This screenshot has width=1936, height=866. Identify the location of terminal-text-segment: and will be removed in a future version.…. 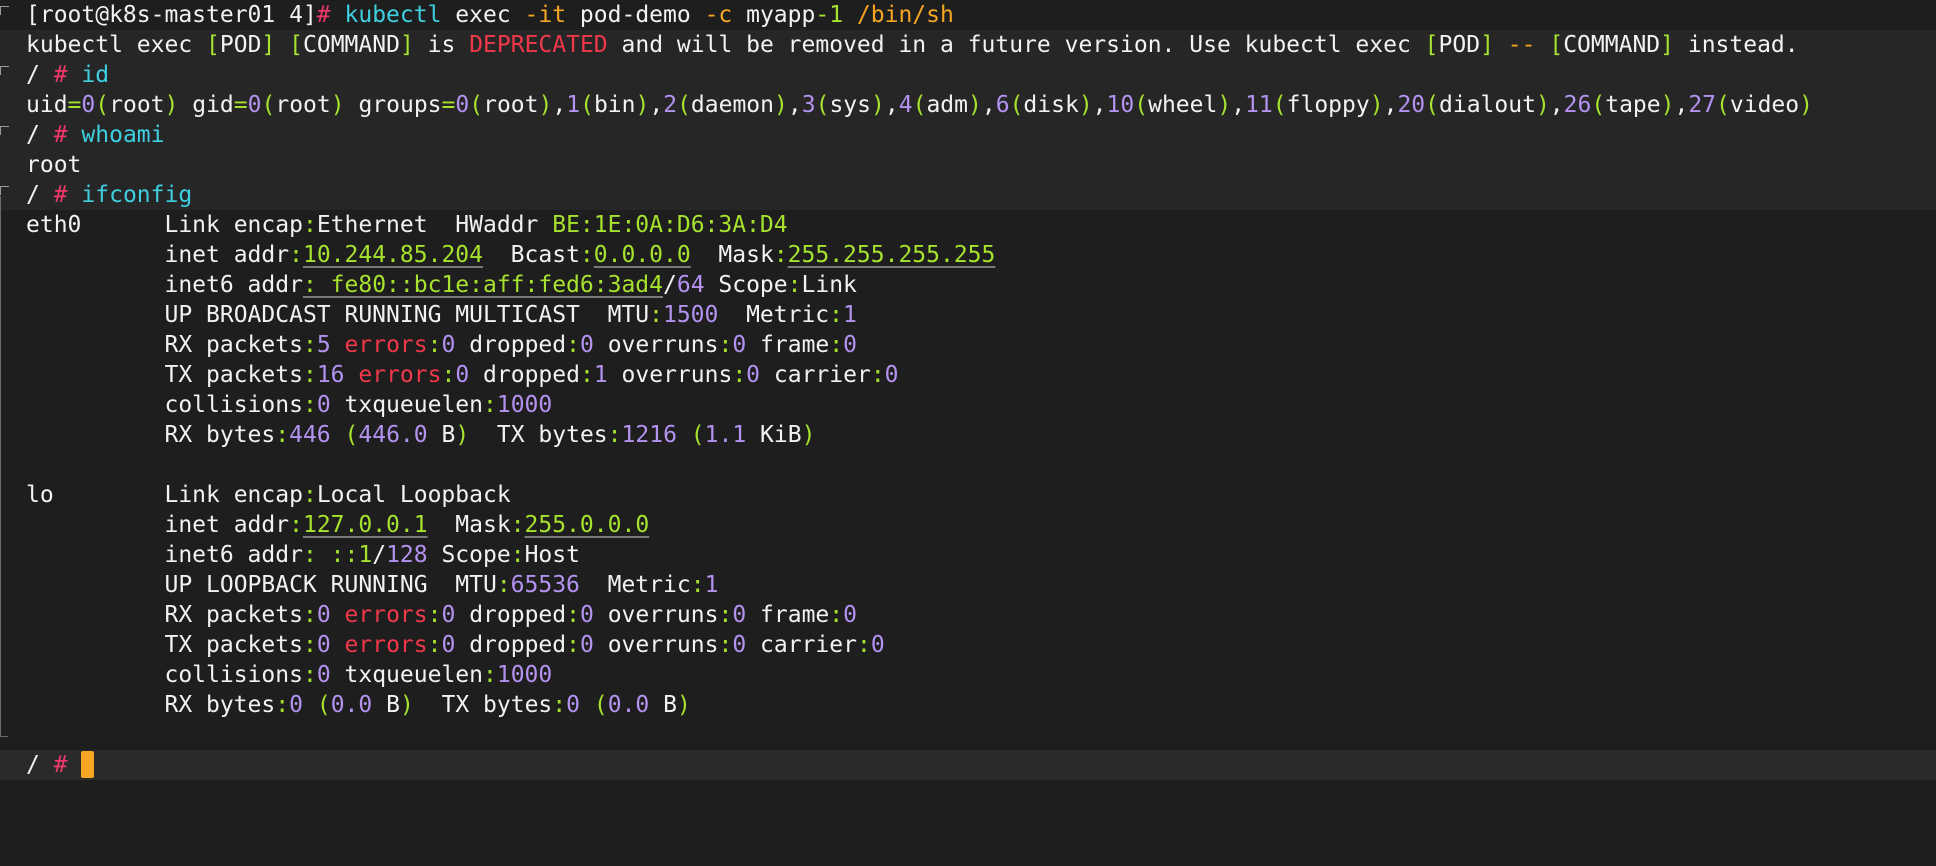
(1016, 45).